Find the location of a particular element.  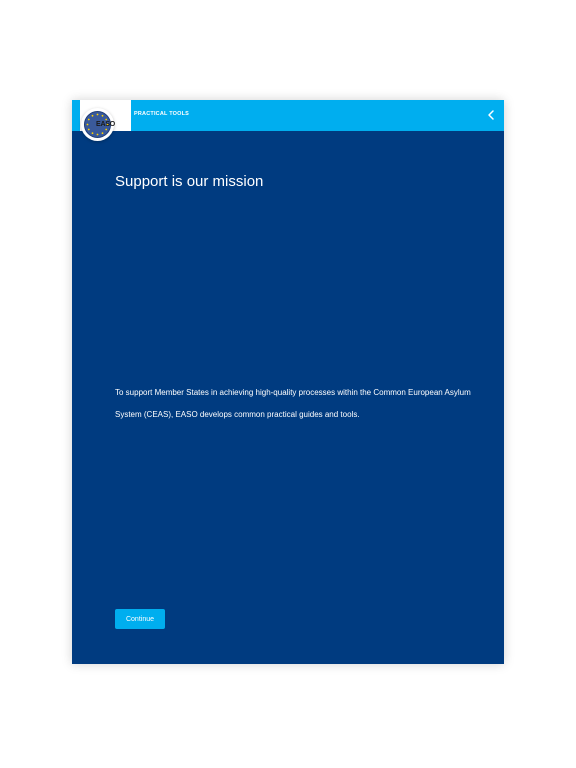

chevron-left-icon is located at coordinates (491, 115).